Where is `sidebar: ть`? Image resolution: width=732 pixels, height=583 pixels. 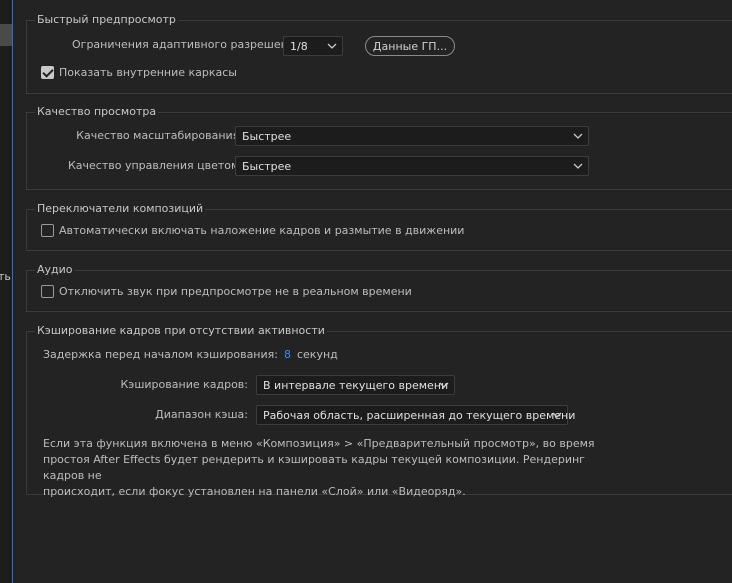
sidebar: ть is located at coordinates (6, 291).